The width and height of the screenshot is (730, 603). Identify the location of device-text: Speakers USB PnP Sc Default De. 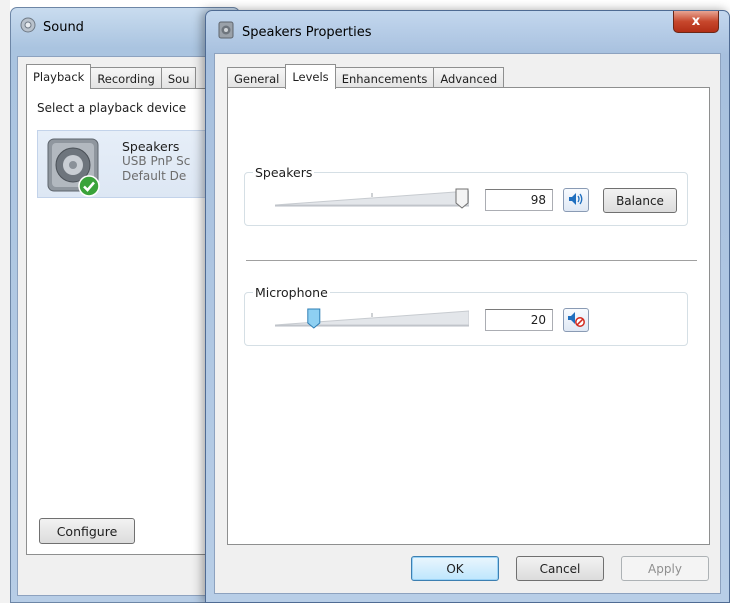
(156, 161).